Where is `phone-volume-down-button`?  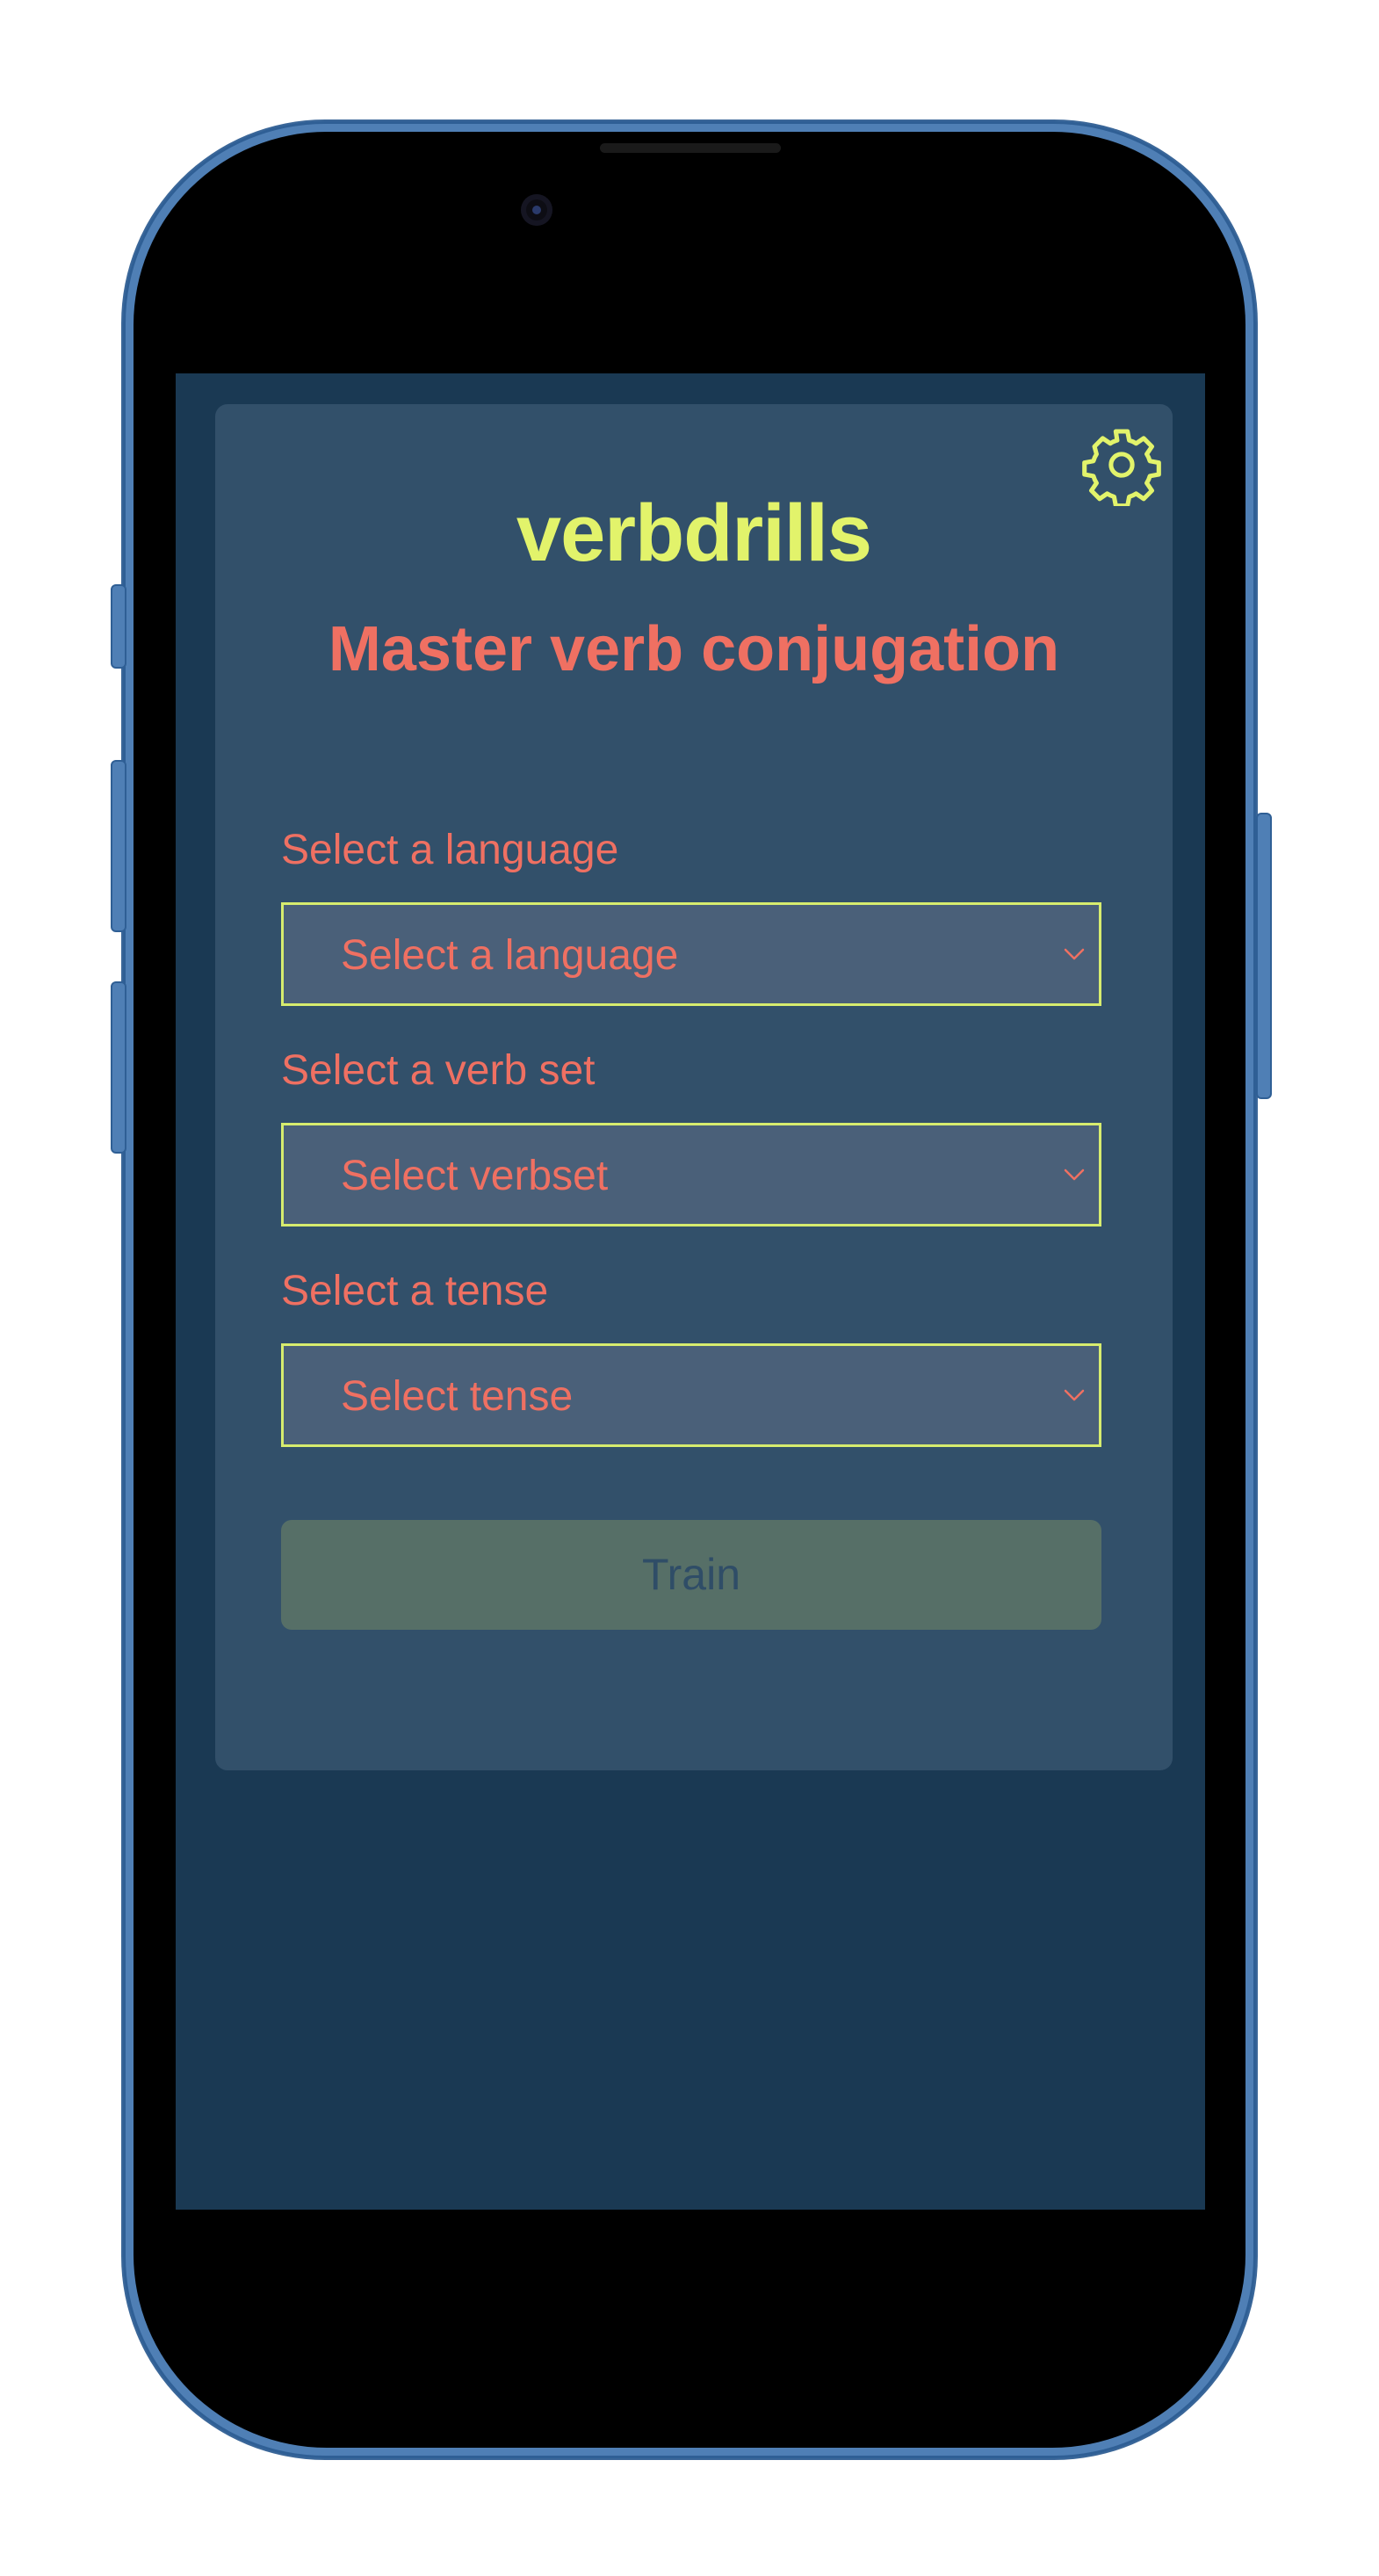 phone-volume-down-button is located at coordinates (118, 1067).